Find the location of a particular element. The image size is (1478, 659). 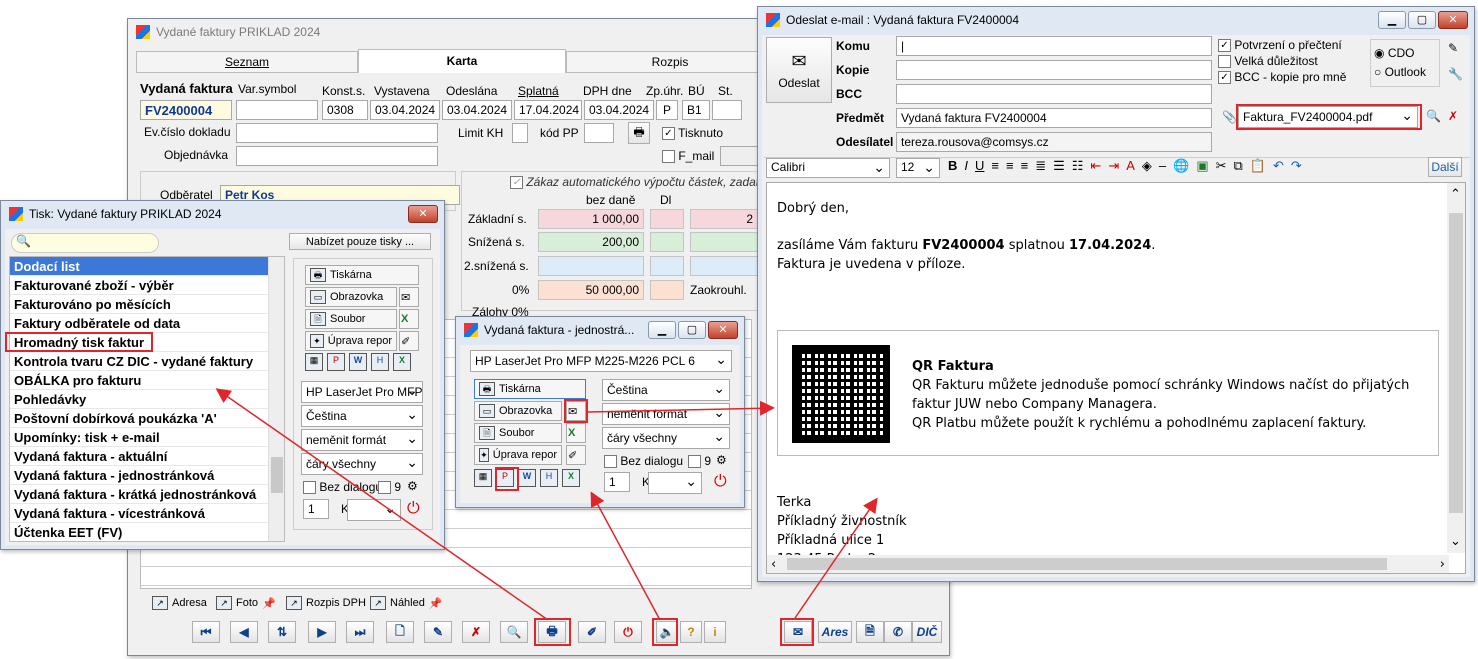

tisk-format-select: neměnit formát is located at coordinates (362, 440).